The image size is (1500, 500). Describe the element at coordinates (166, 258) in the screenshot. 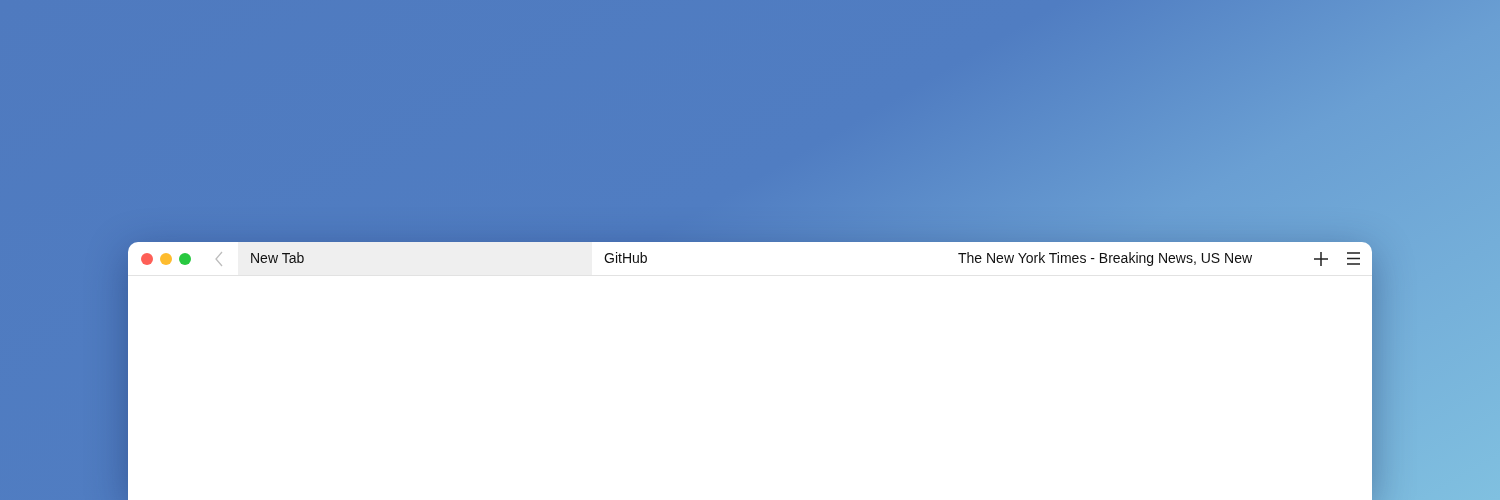

I see `minimize-icon` at that location.